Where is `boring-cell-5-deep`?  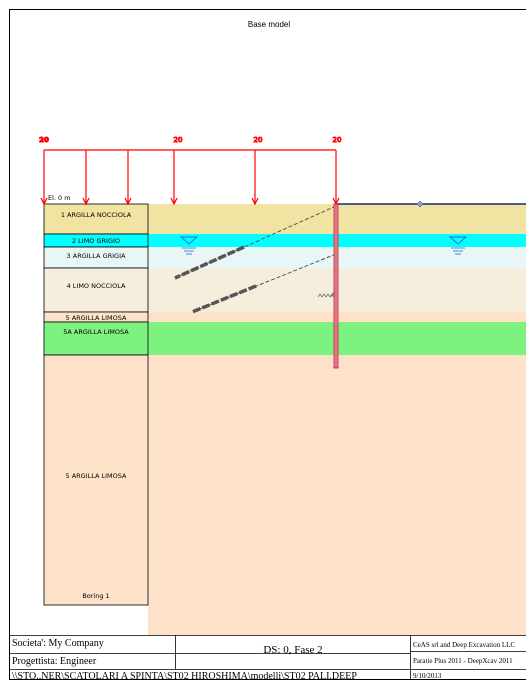
boring-cell-5-deep is located at coordinates (96, 480).